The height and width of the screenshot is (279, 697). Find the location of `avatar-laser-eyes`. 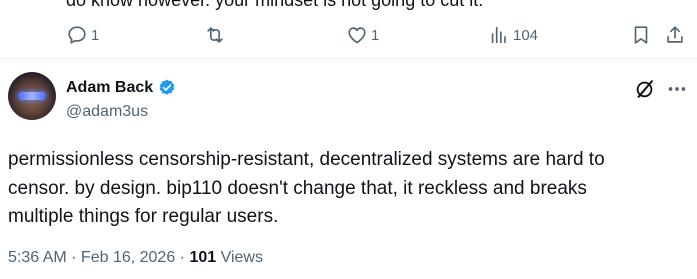

avatar-laser-eyes is located at coordinates (32, 96).